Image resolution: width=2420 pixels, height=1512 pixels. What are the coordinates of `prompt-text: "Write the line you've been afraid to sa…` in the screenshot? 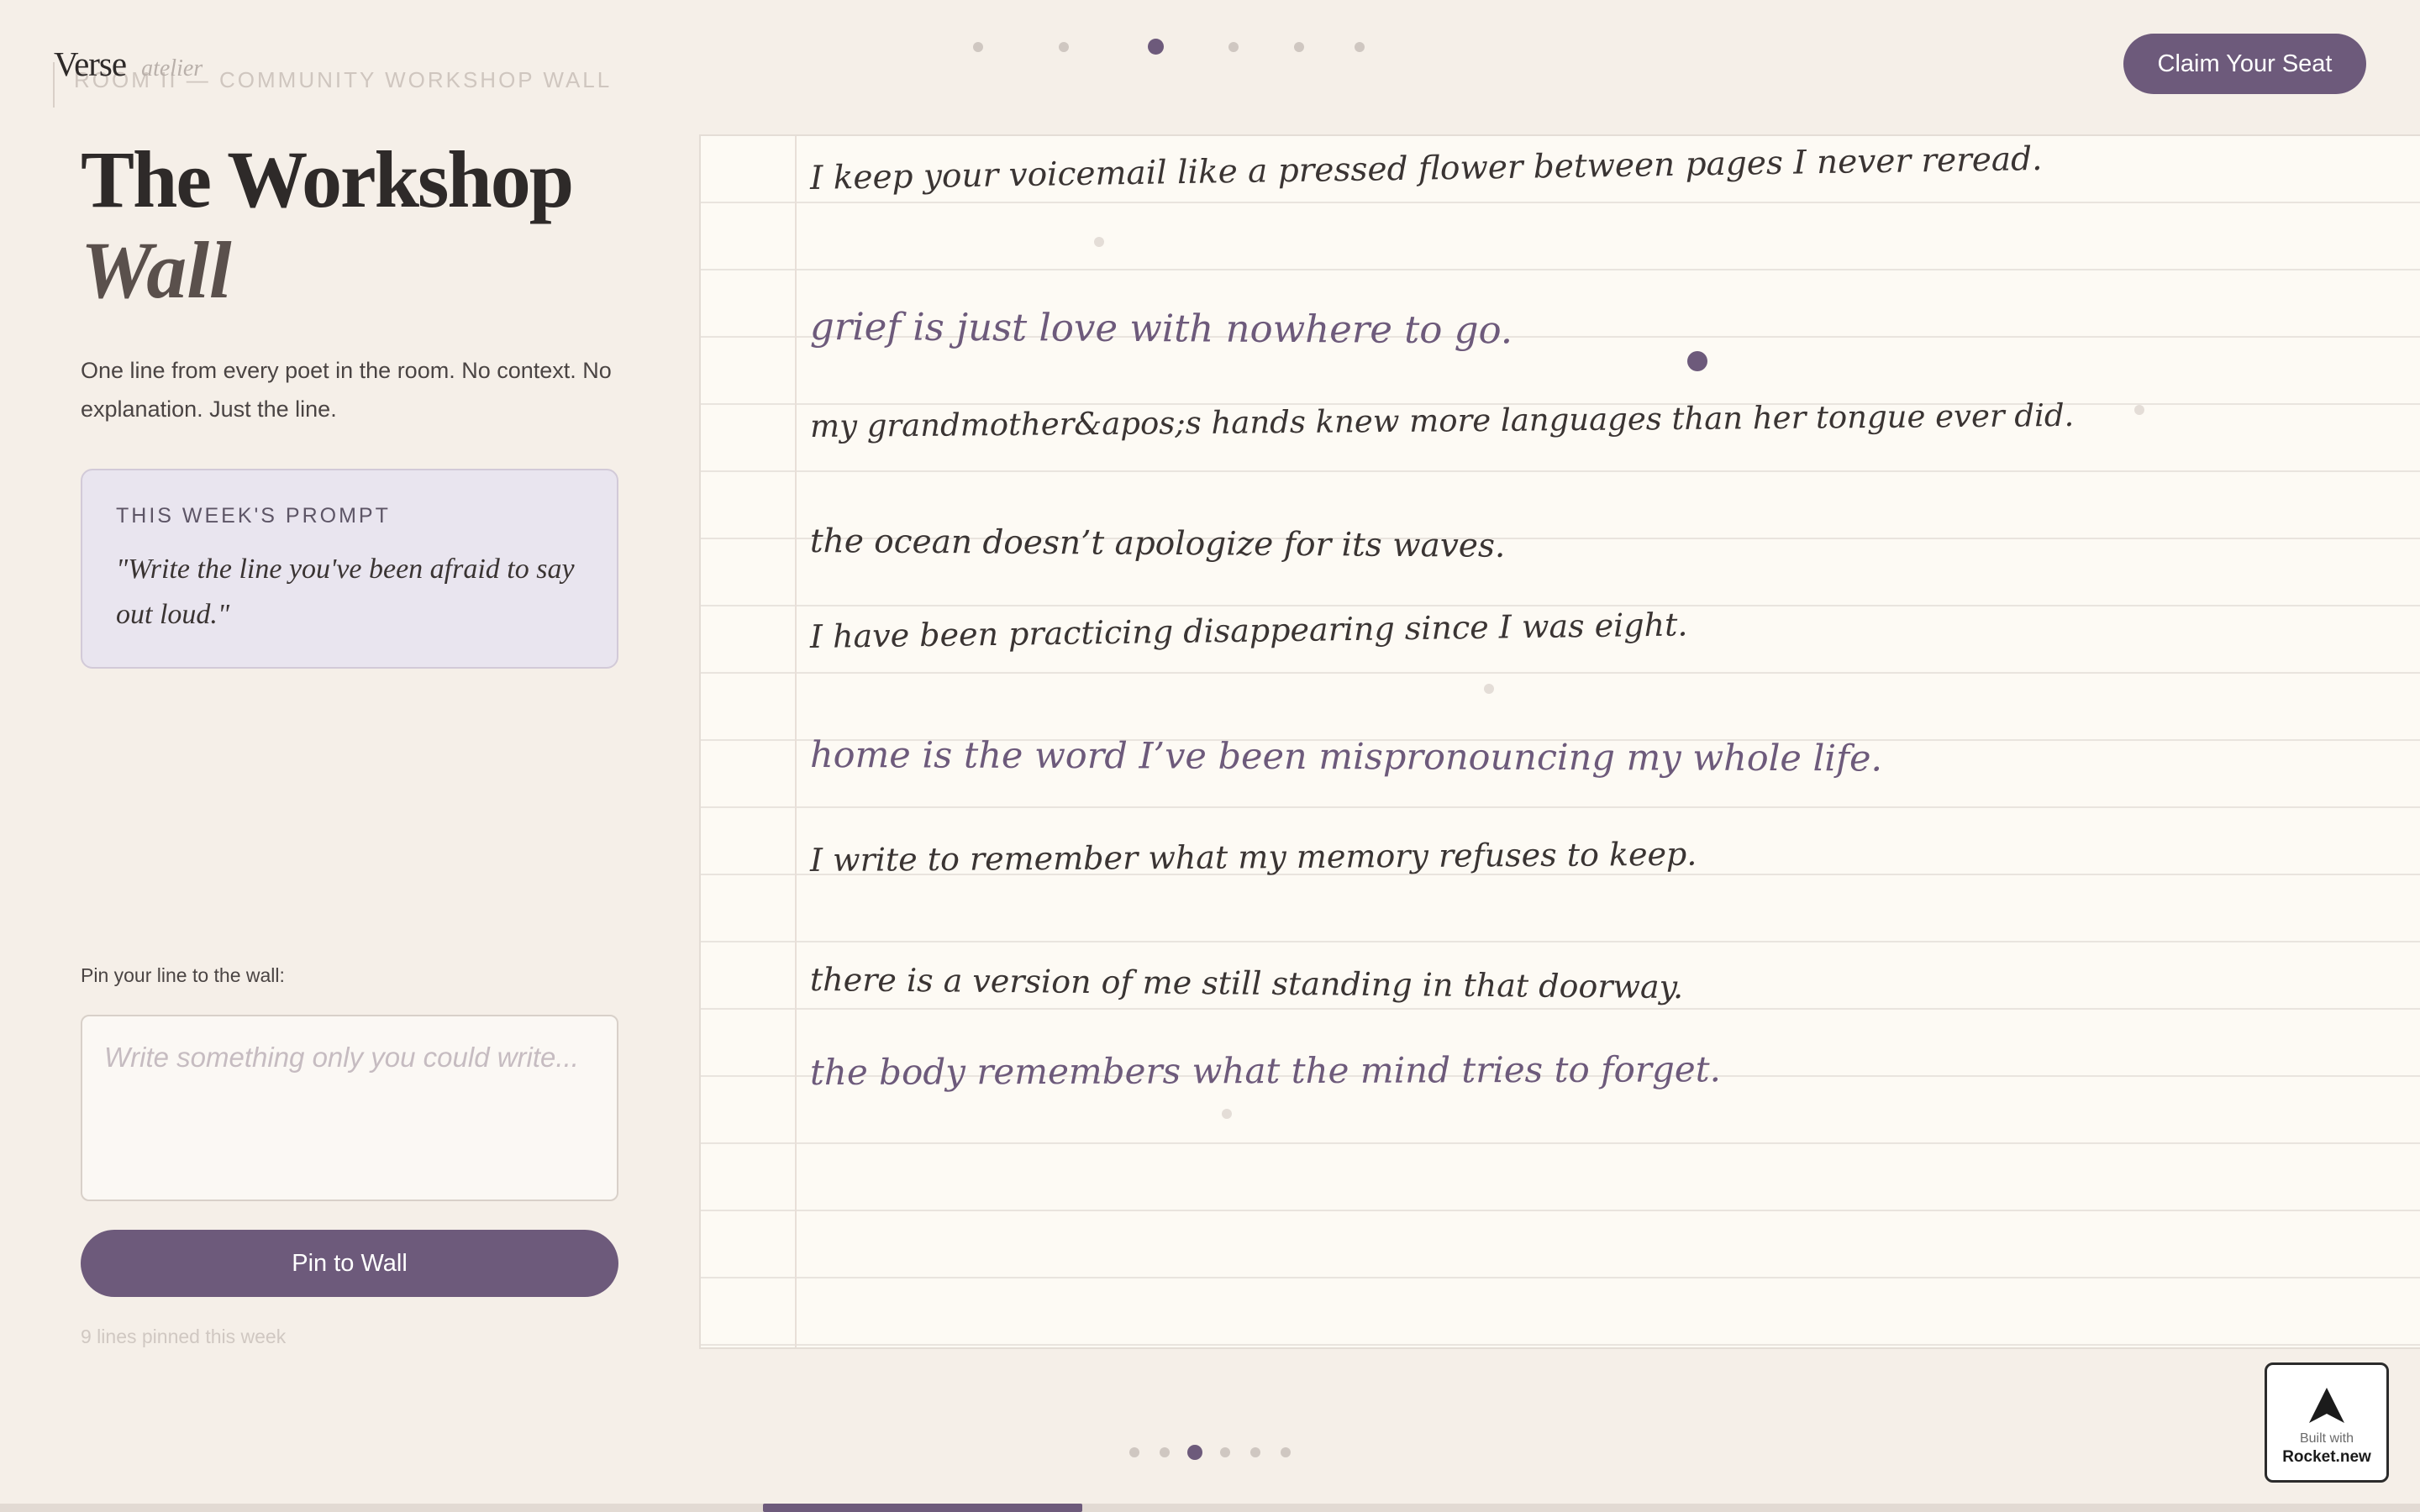 It's located at (345, 592).